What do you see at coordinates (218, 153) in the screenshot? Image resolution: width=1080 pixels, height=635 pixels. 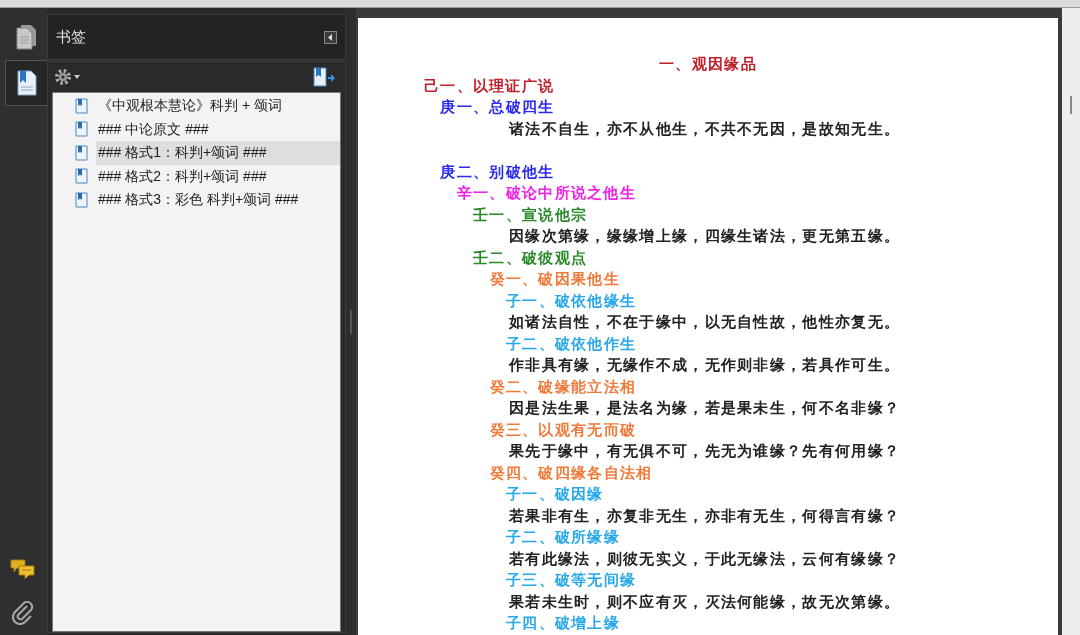 I see `bookmark-item: ### 格式1：科判+颂词 ###` at bounding box center [218, 153].